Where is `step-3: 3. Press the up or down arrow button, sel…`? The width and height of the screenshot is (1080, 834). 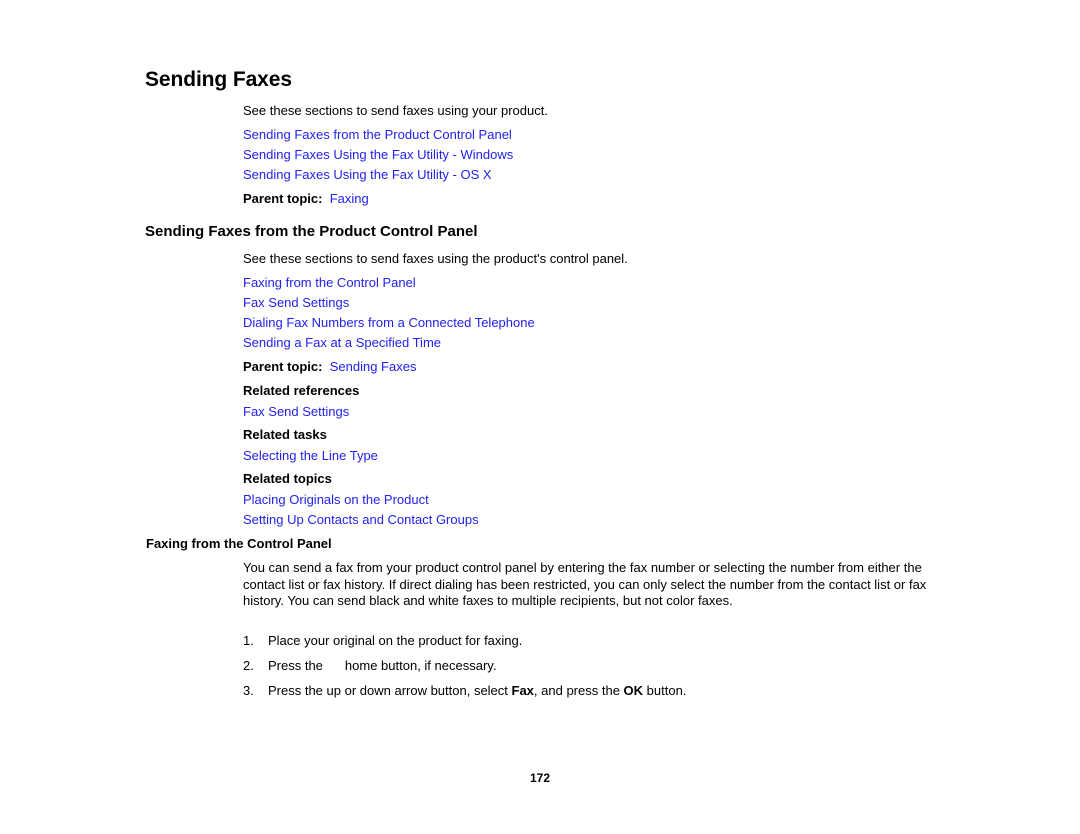
step-3: 3. Press the up or down arrow button, sel… is located at coordinates (464, 691).